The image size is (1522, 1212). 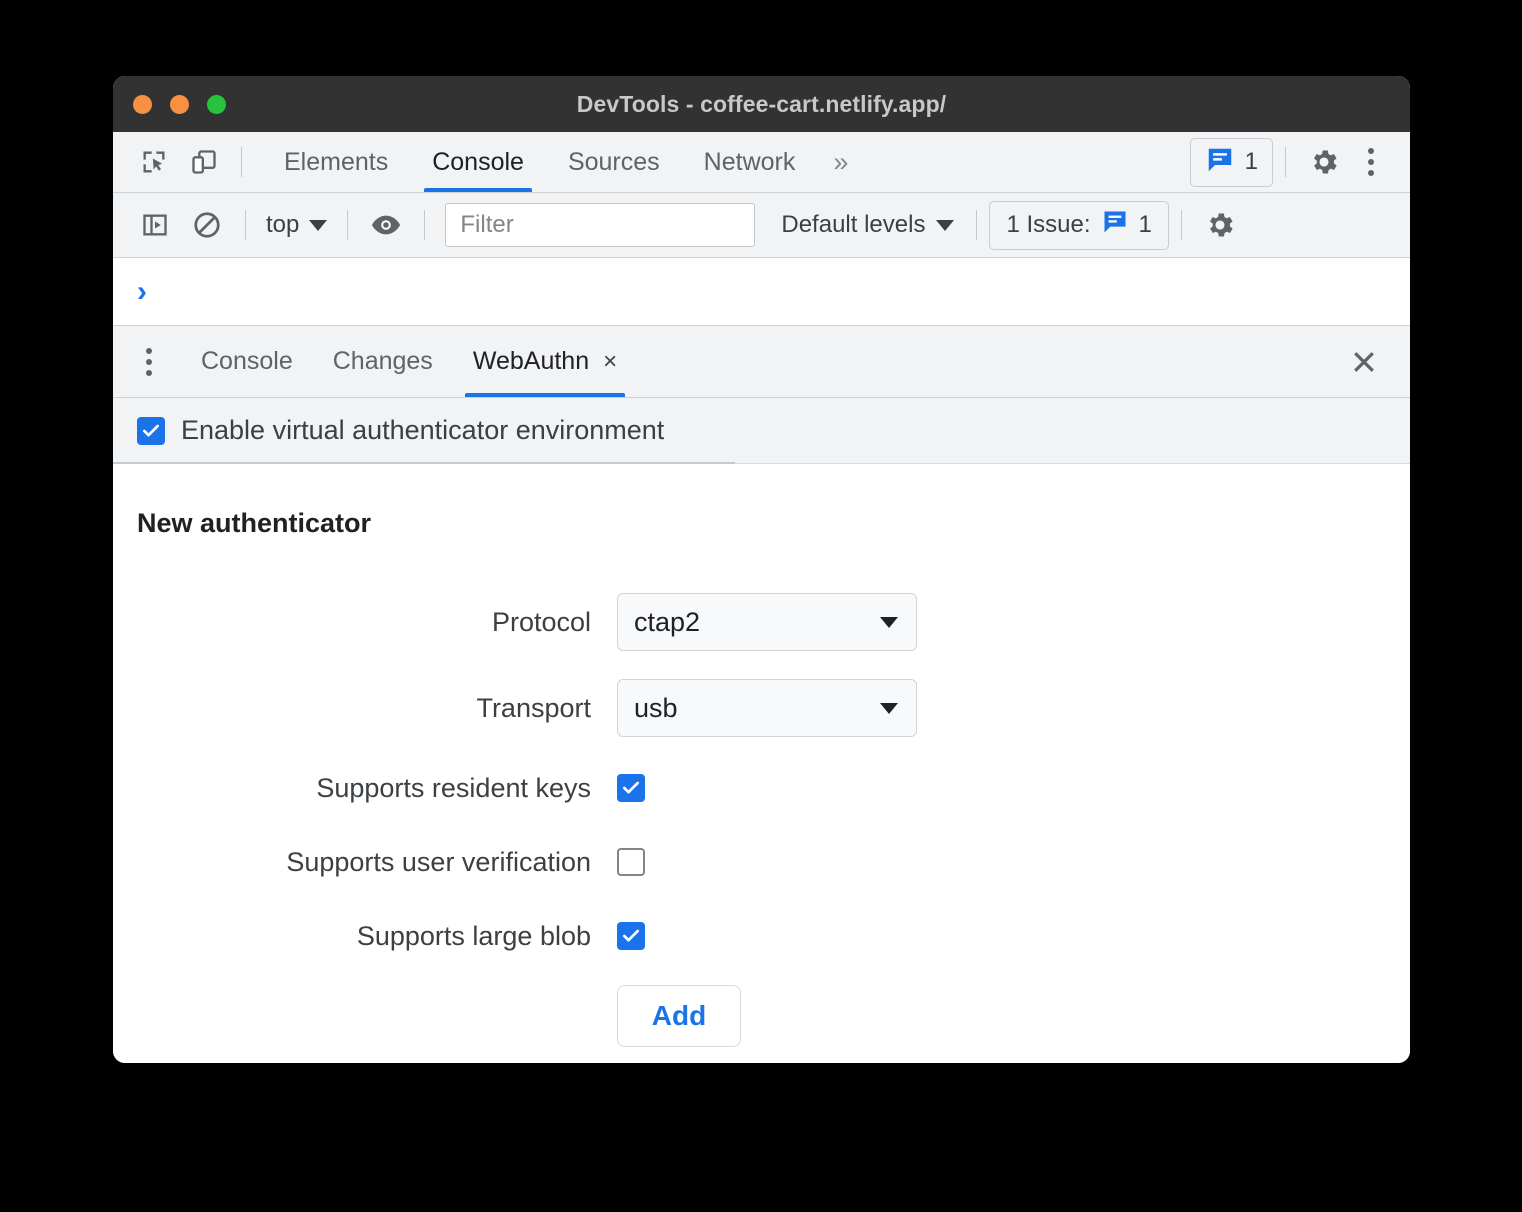 I want to click on console-issues-button: 1 Issue: 1, so click(x=1079, y=225).